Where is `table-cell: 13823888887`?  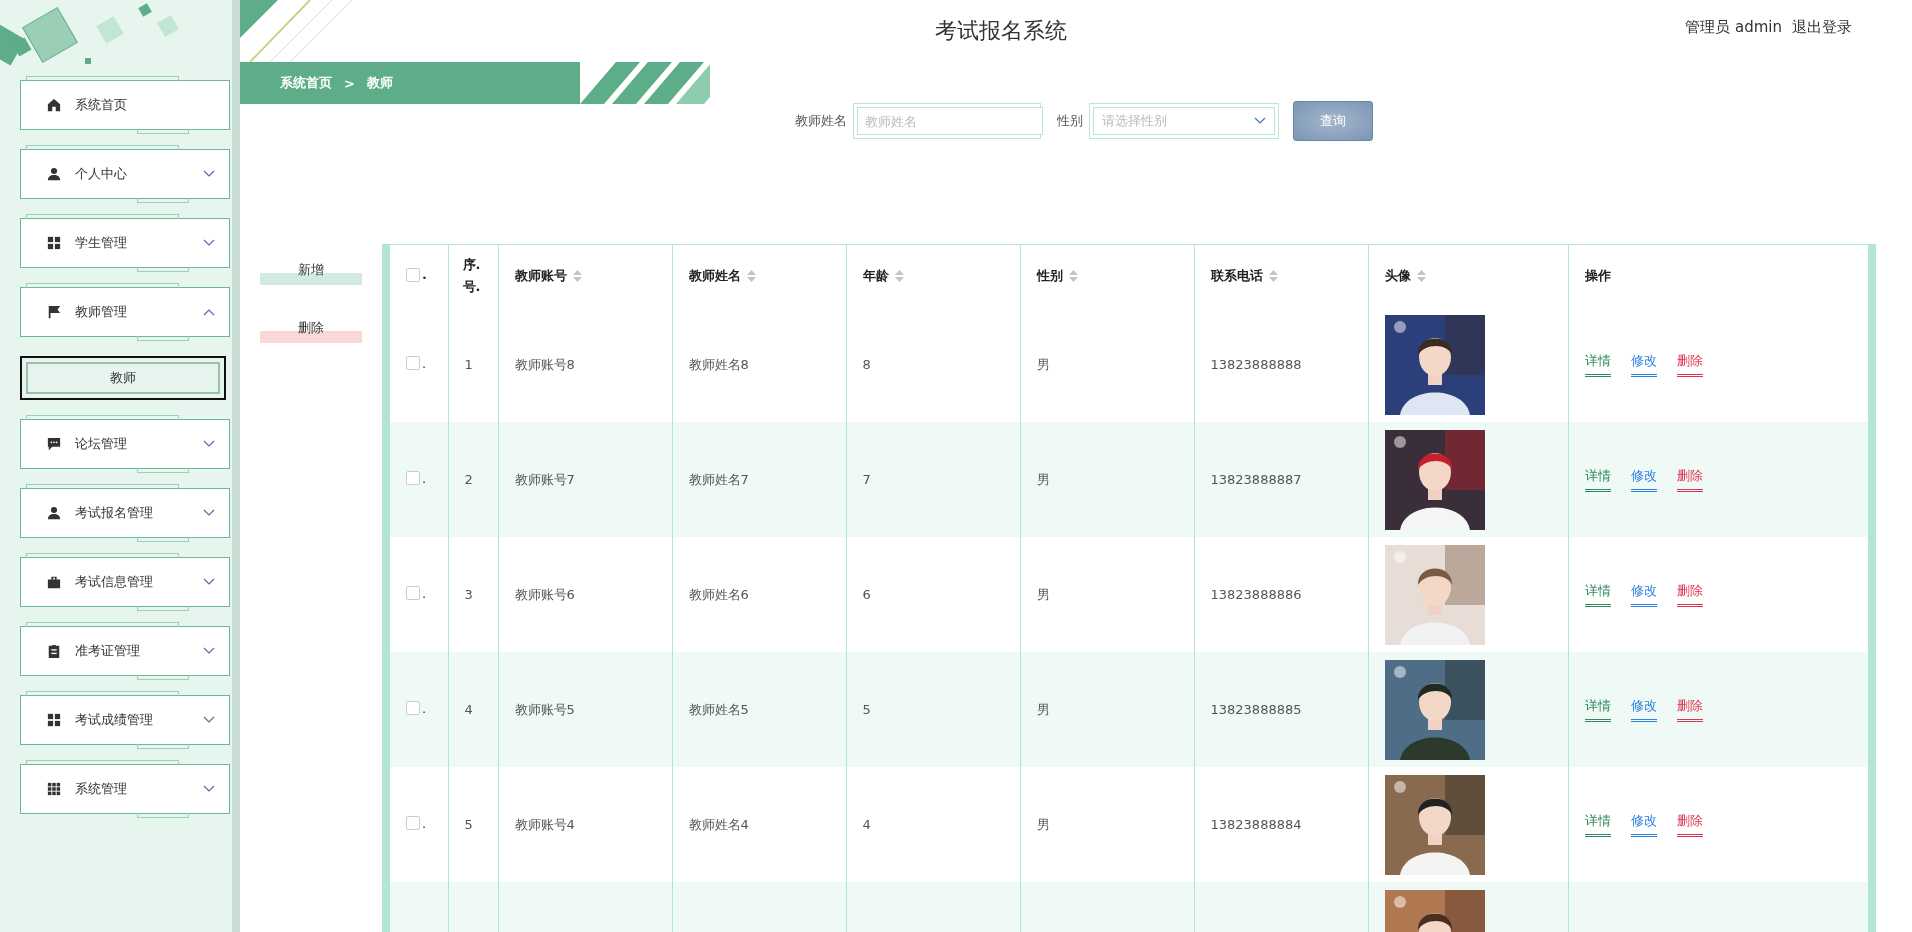
table-cell: 13823888887 is located at coordinates (1256, 479).